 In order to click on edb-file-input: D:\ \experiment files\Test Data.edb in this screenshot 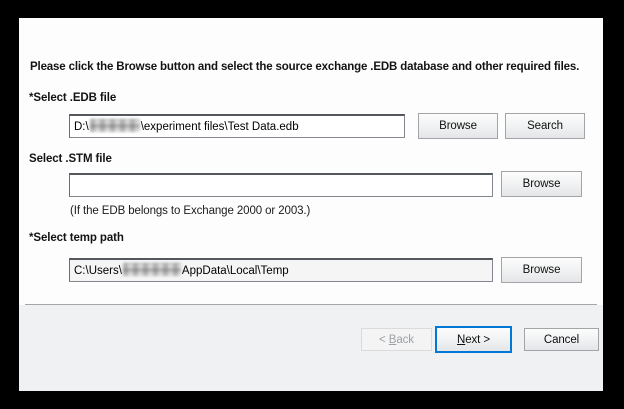, I will do `click(237, 126)`.